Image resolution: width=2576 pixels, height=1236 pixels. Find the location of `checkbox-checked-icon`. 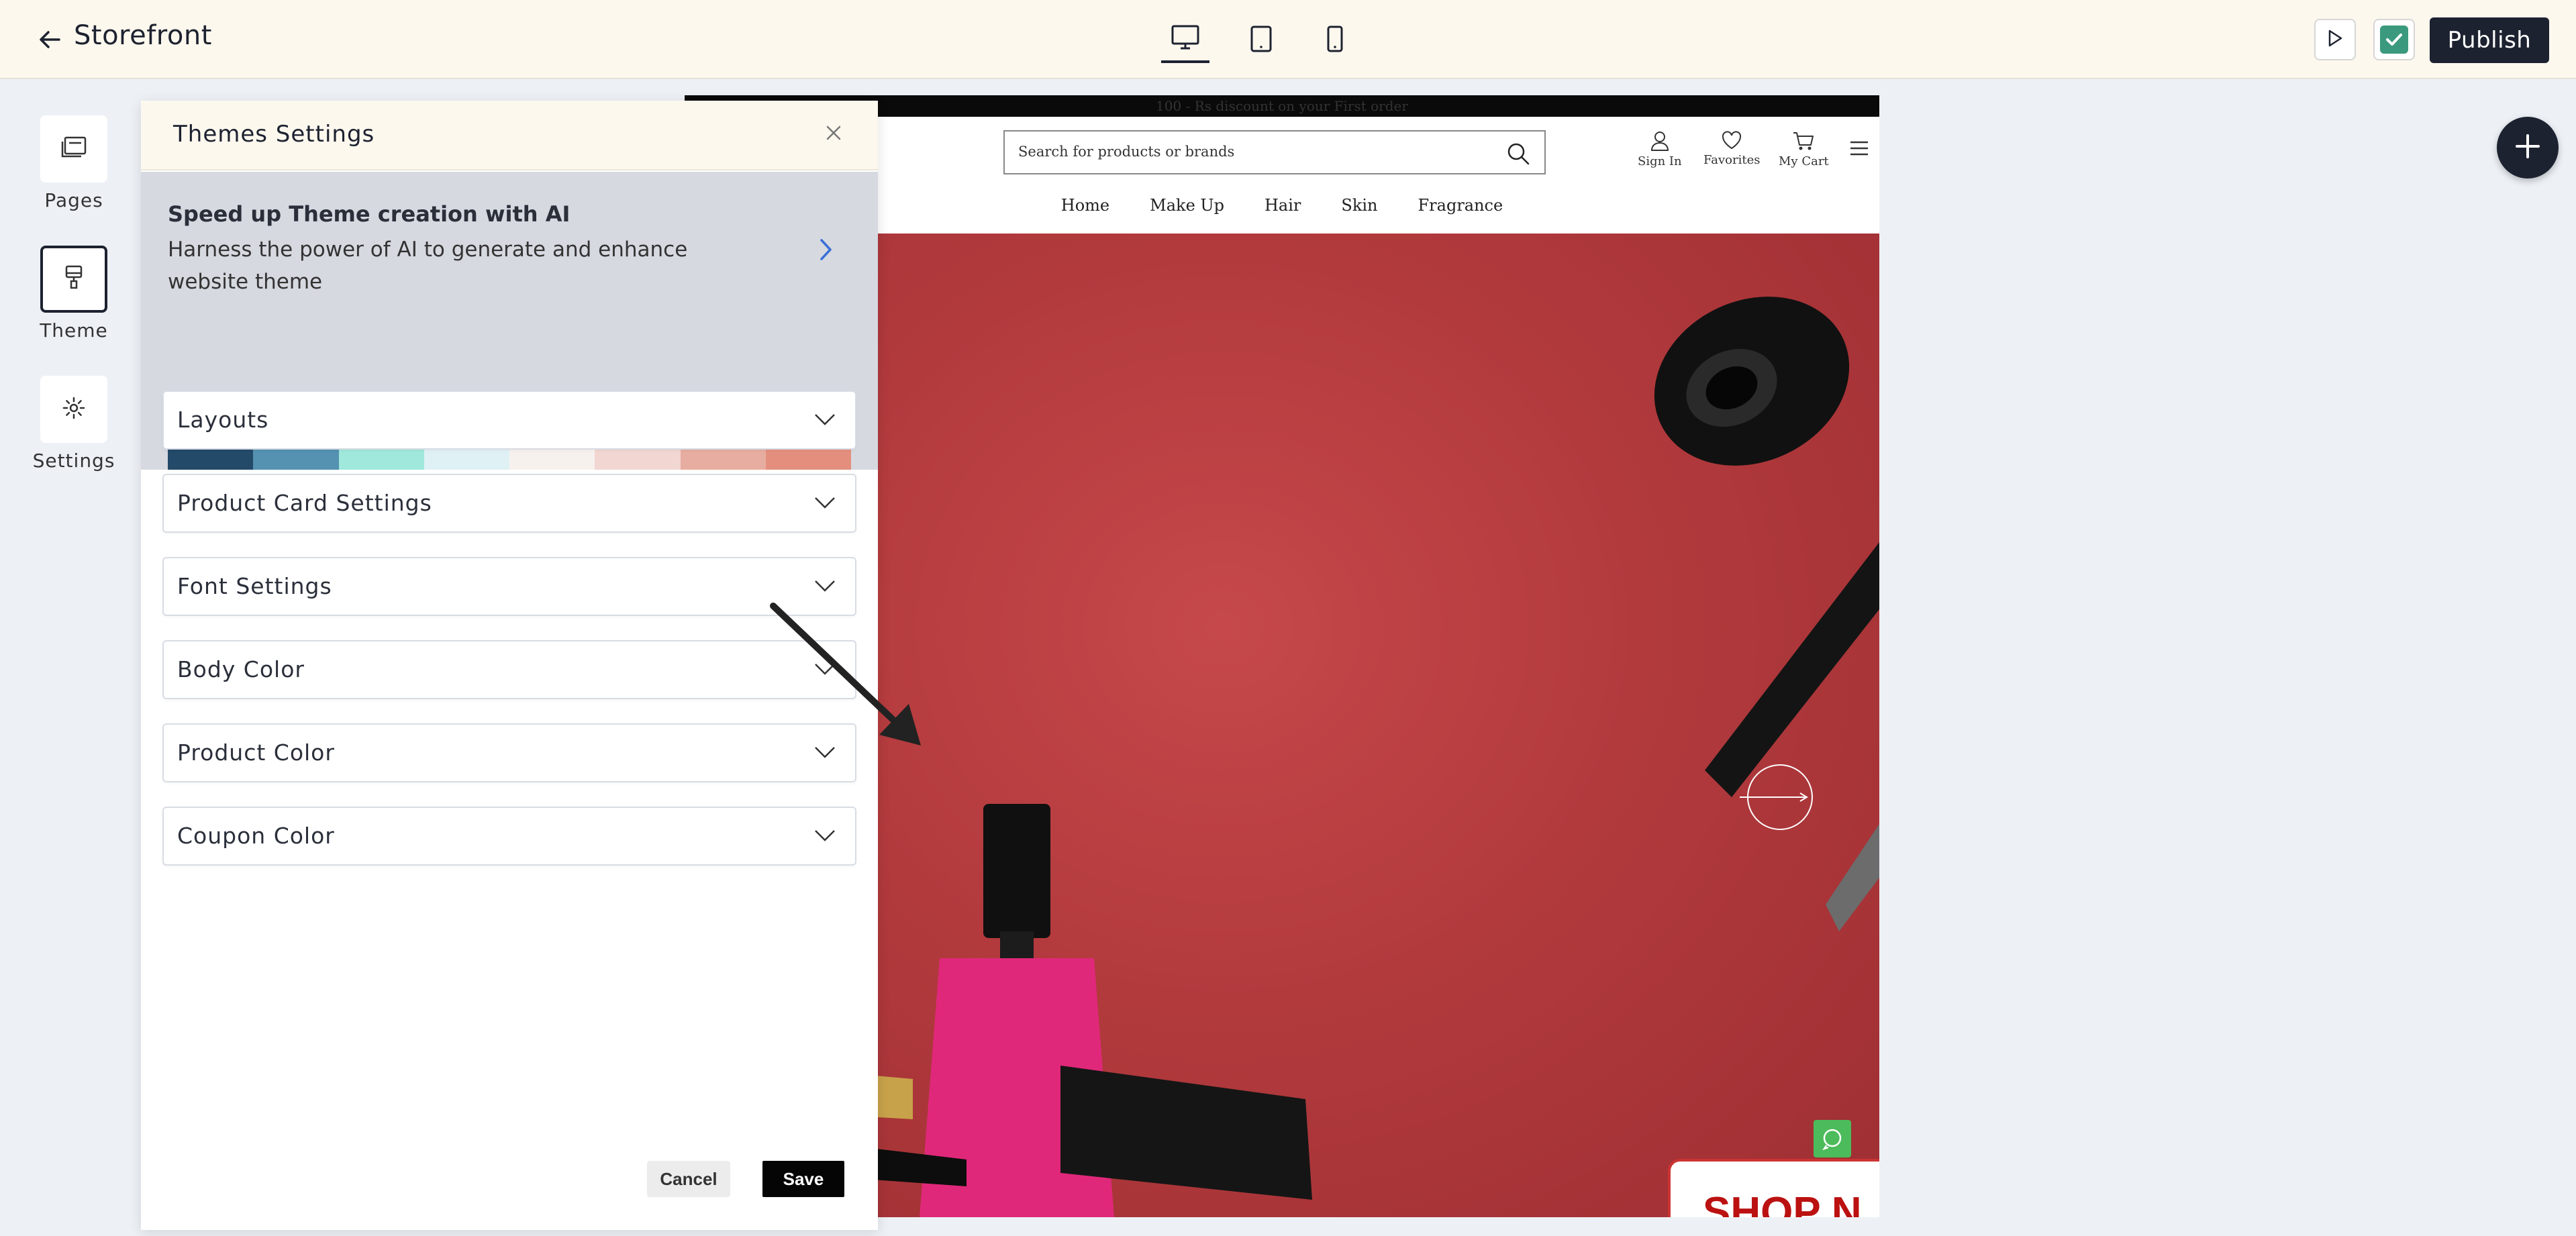

checkbox-checked-icon is located at coordinates (2394, 39).